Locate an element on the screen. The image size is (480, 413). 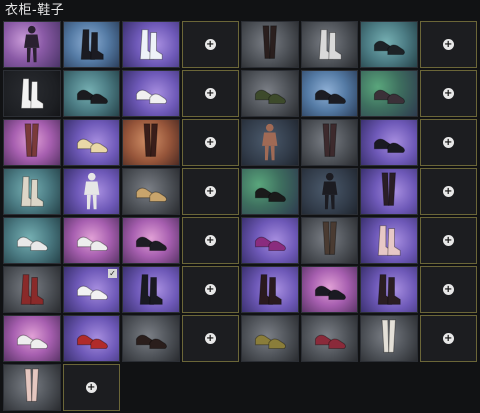
page-title: 衣柜-鞋子 is located at coordinates (35, 10).